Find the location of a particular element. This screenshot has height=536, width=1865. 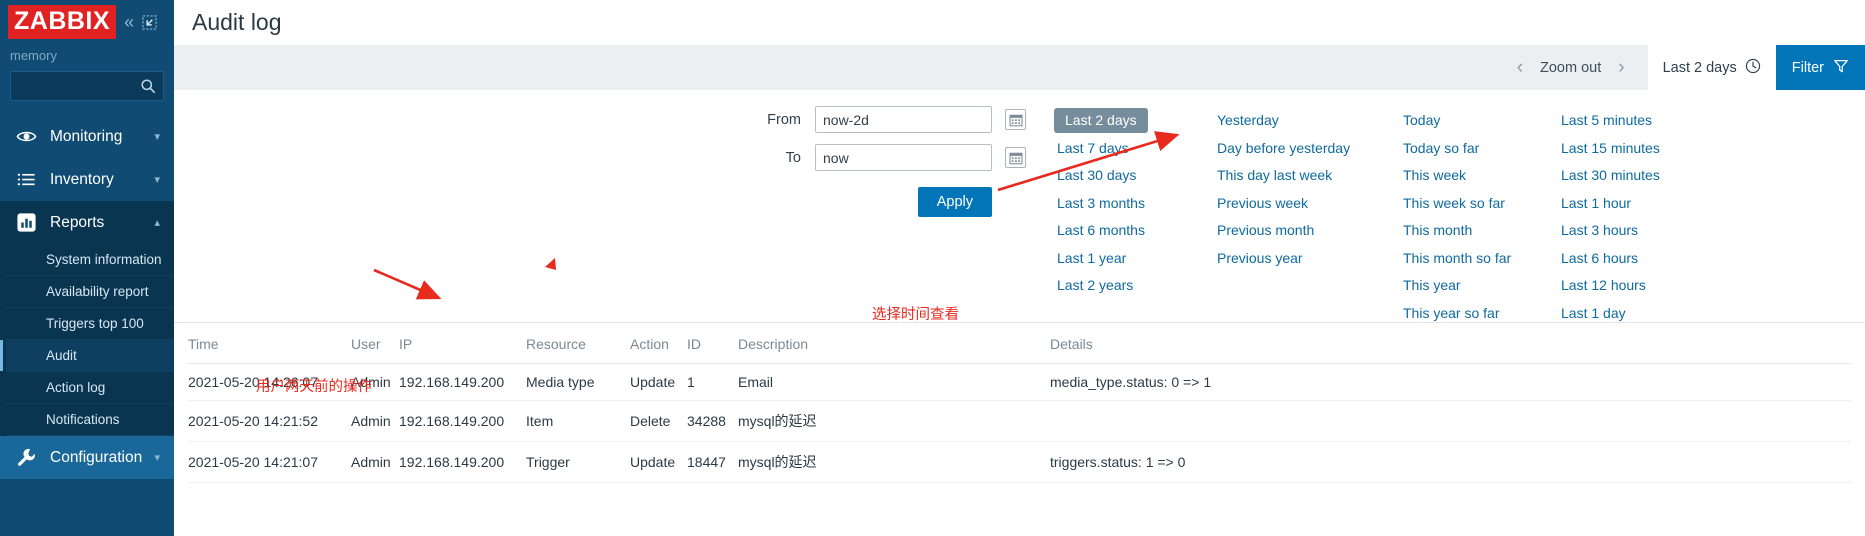

sidebar-search-wrap is located at coordinates (87, 86).